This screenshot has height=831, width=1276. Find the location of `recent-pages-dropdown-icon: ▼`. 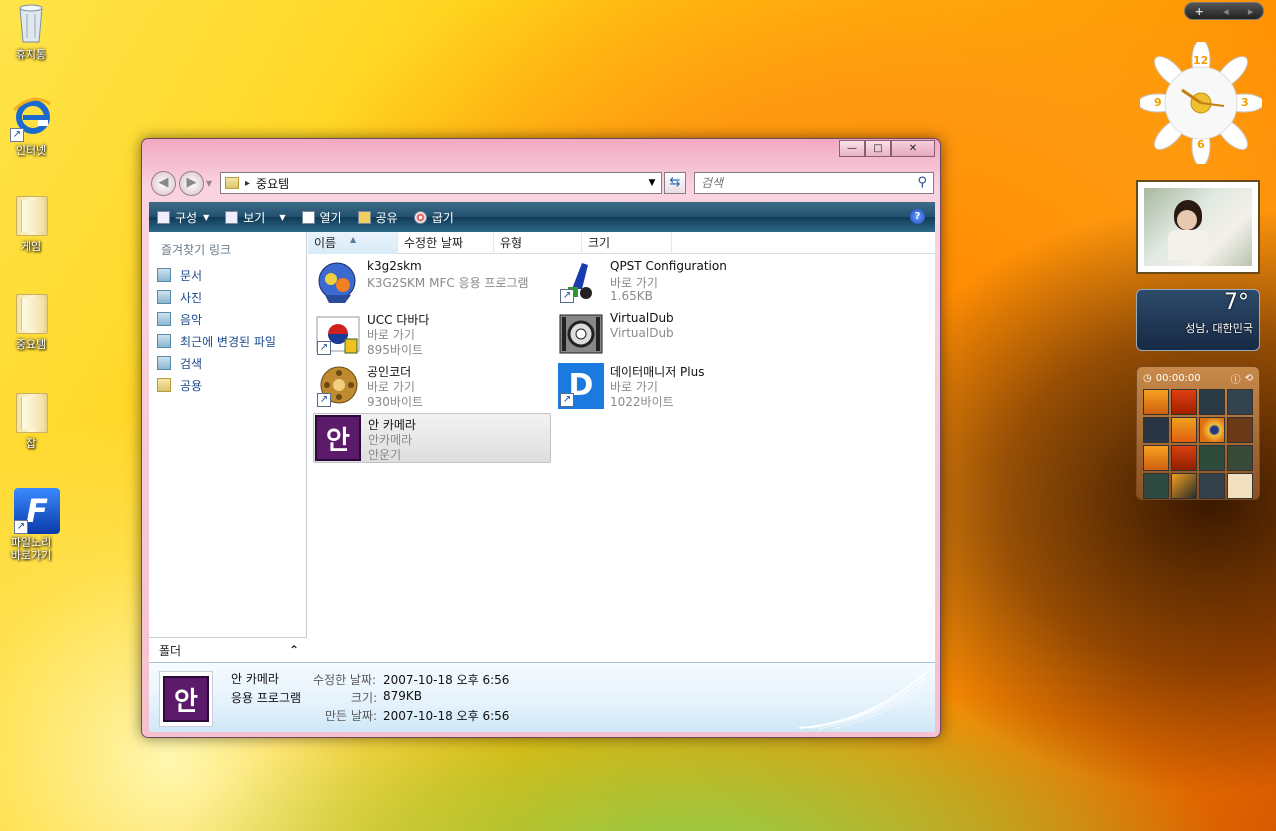

recent-pages-dropdown-icon: ▼ is located at coordinates (209, 183).